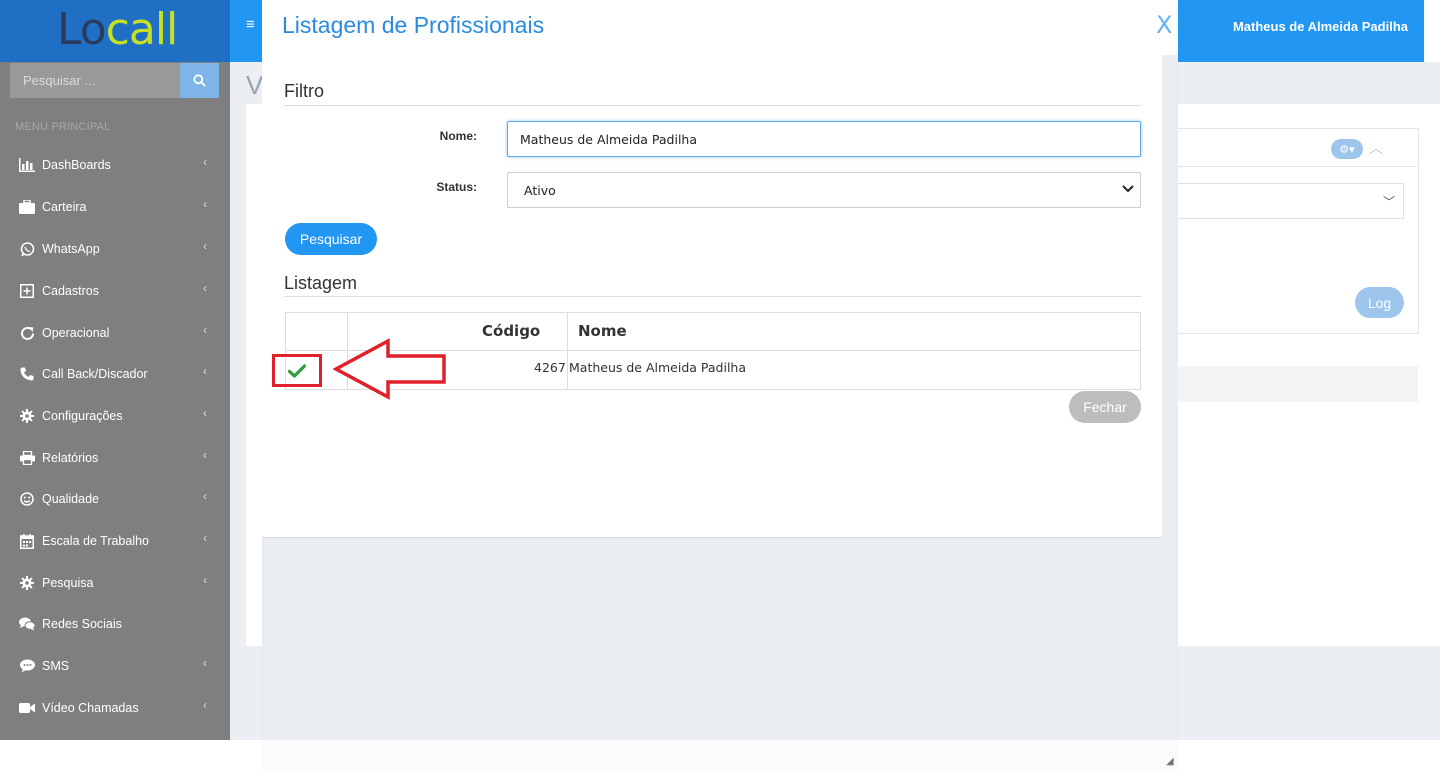  I want to click on page-title: V, so click(255, 85).